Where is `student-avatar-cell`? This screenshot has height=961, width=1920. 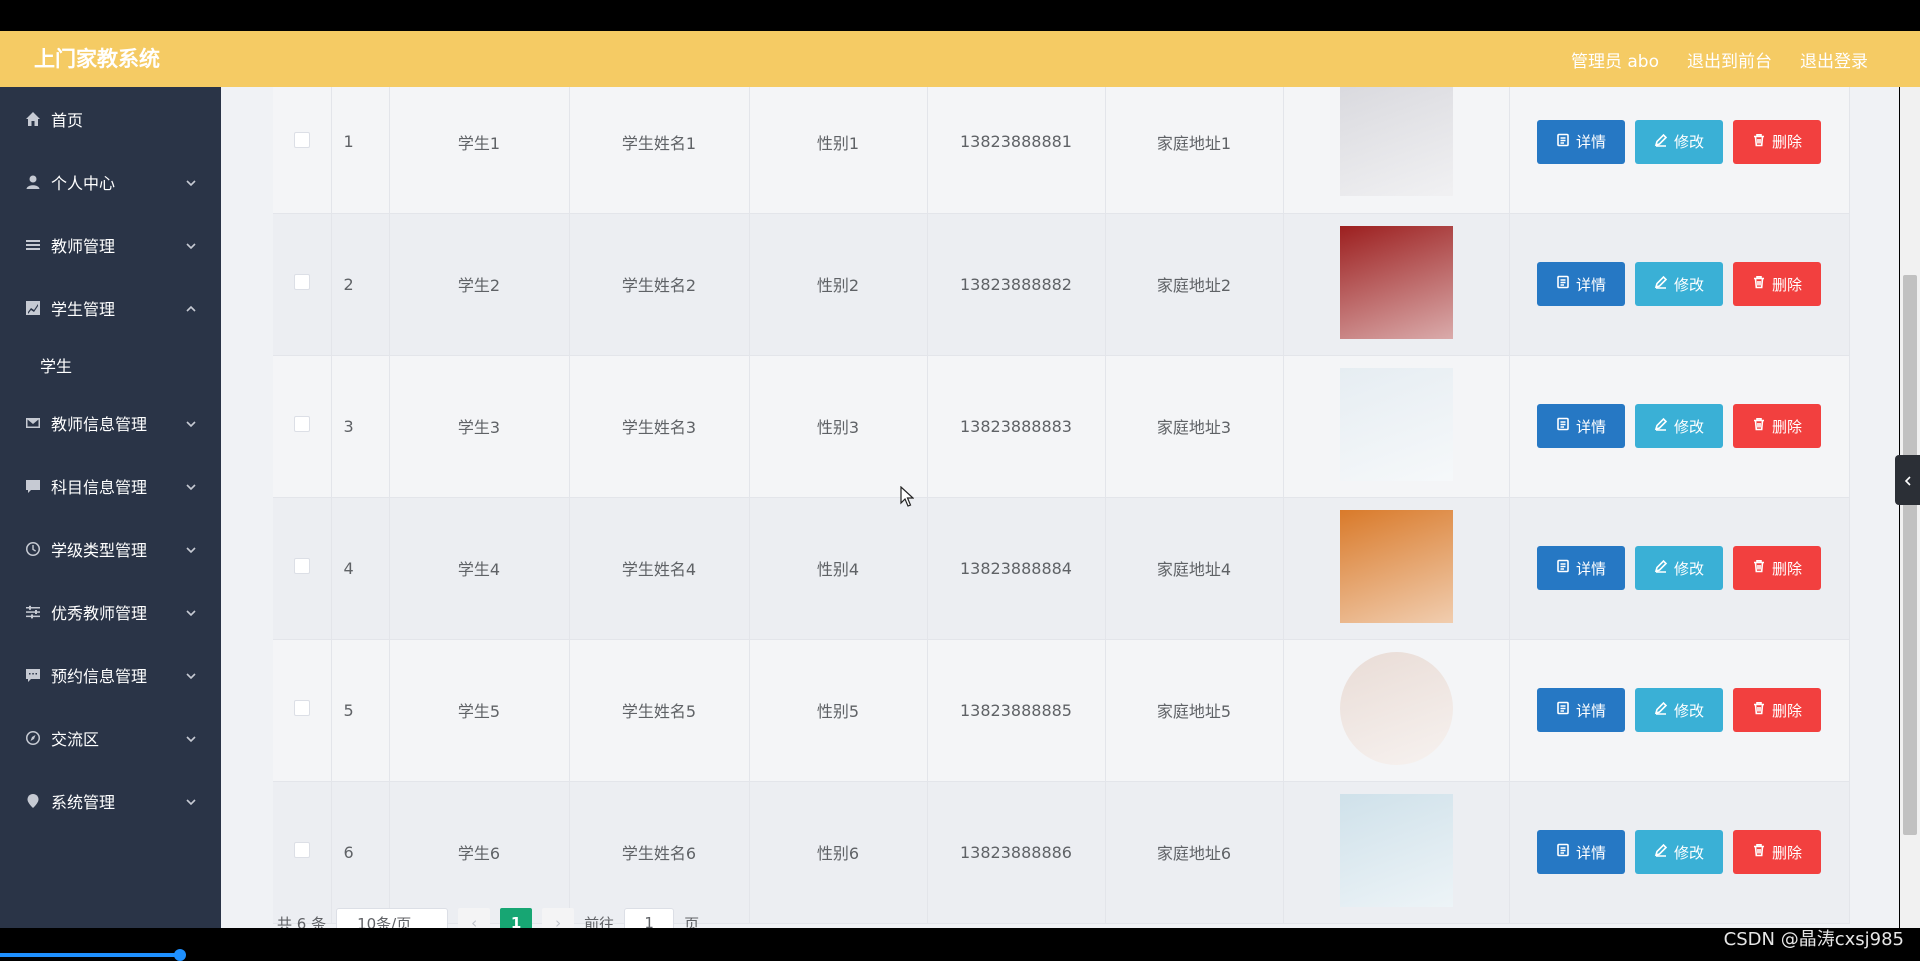
student-avatar-cell is located at coordinates (1396, 568).